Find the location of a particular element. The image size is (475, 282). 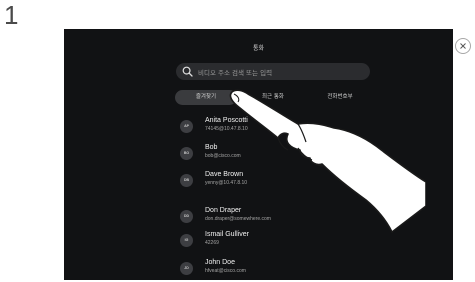

contact-address: 42269 is located at coordinates (212, 243).